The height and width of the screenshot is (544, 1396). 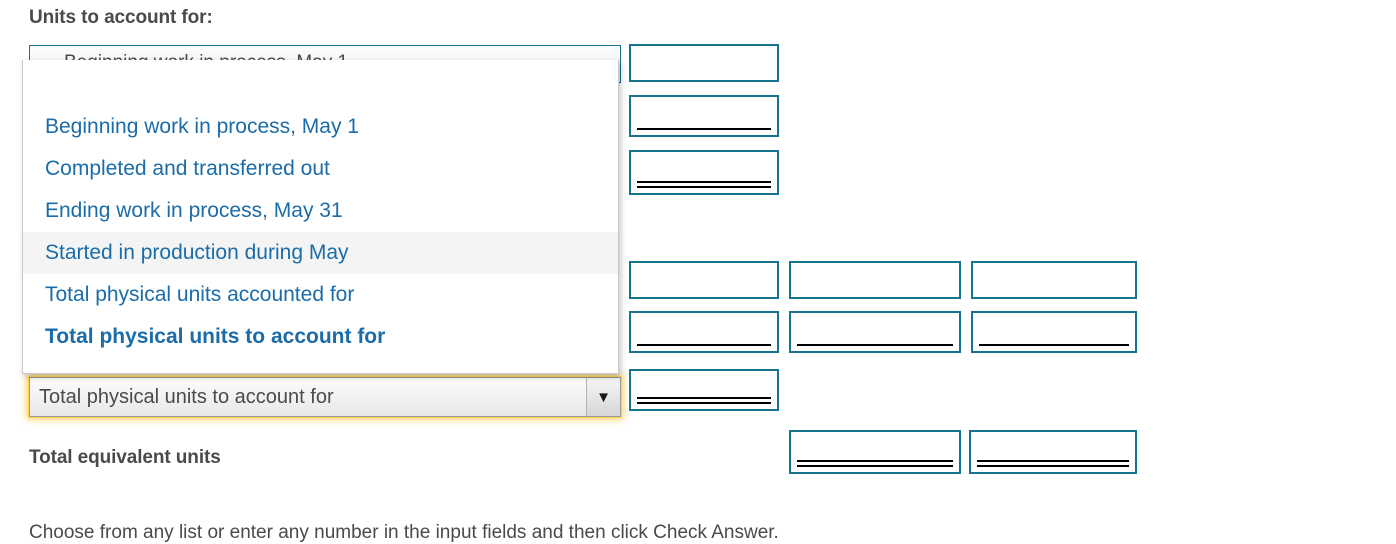 I want to click on units-total-select-value: Total physical units to account for, so click(x=186, y=396).